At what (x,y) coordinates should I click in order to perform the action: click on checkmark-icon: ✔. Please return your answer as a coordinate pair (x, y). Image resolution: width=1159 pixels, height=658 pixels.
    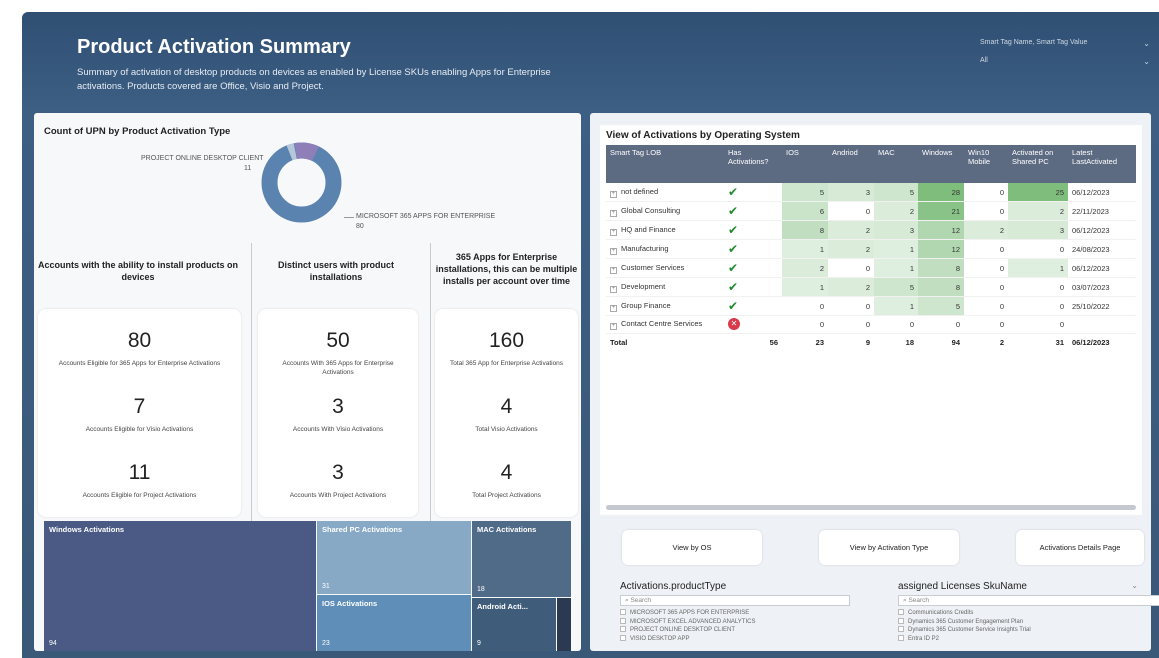
    Looking at the image, I should click on (733, 211).